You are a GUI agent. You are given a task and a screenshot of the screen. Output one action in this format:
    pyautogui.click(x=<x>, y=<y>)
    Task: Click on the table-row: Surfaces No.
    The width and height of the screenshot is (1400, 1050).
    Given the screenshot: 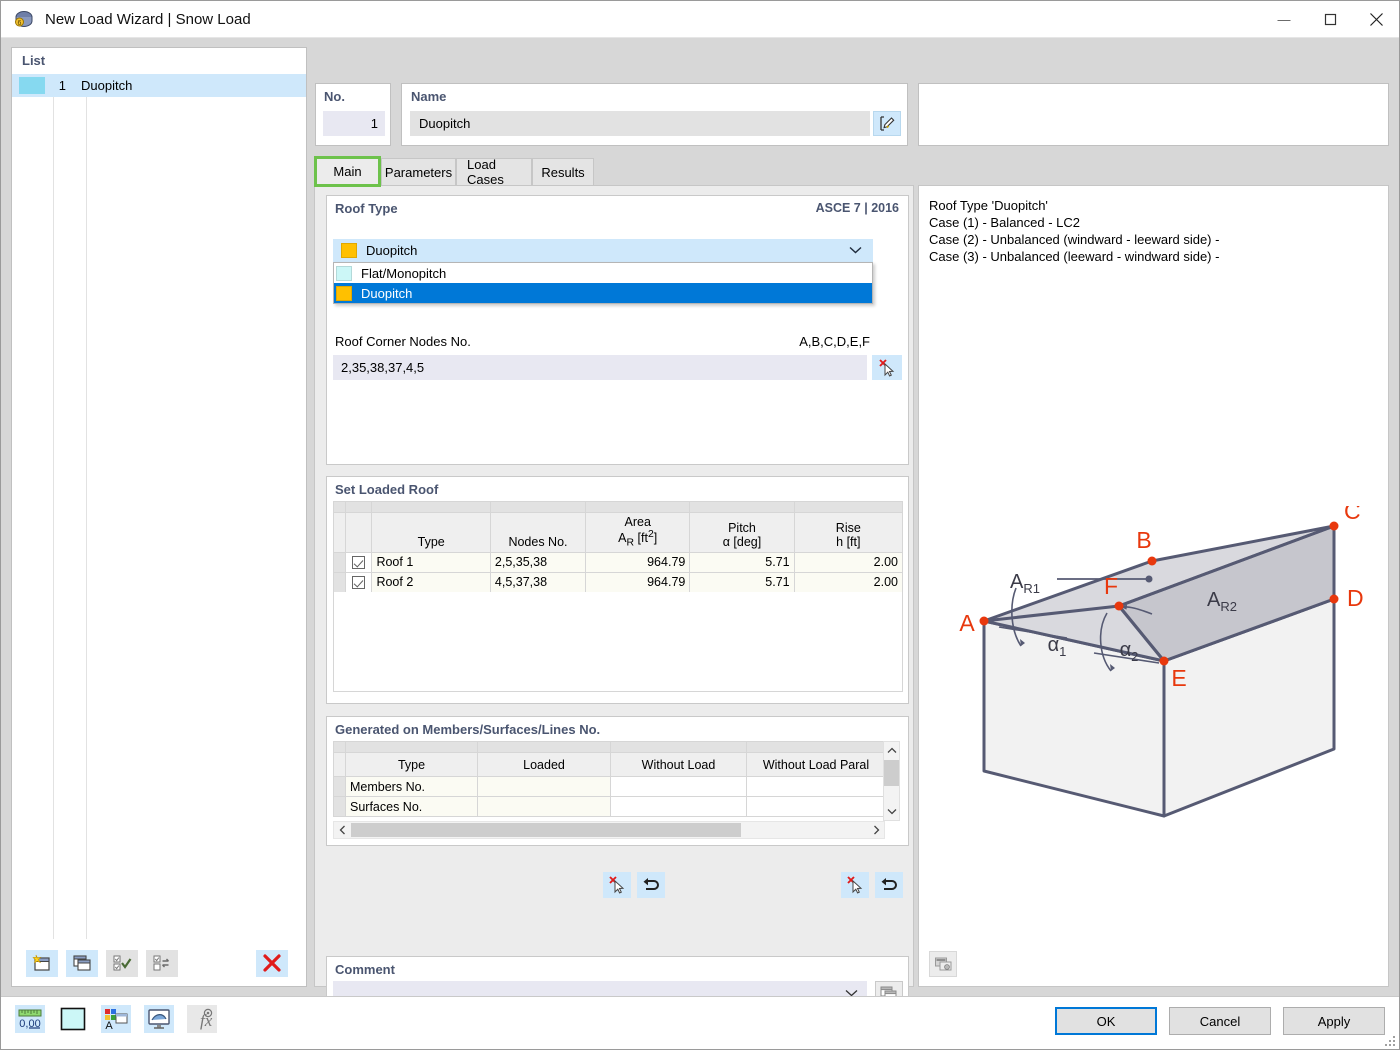 What is the action you would take?
    pyautogui.click(x=609, y=806)
    